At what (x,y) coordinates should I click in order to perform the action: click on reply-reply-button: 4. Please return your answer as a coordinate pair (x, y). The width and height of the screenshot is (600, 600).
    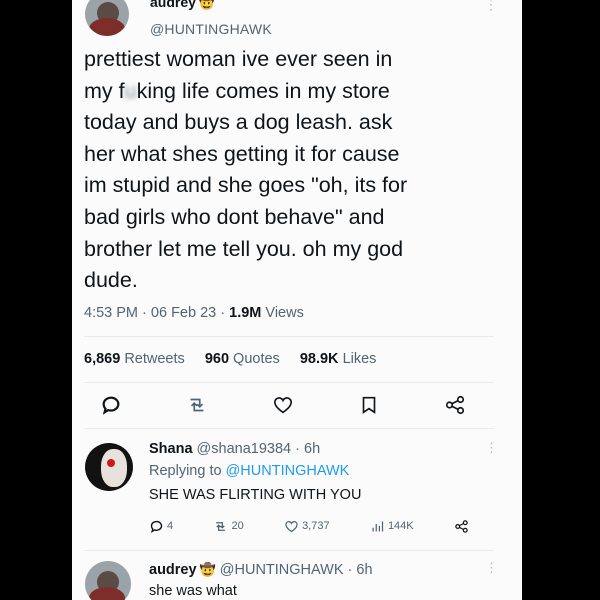
    Looking at the image, I should click on (161, 526).